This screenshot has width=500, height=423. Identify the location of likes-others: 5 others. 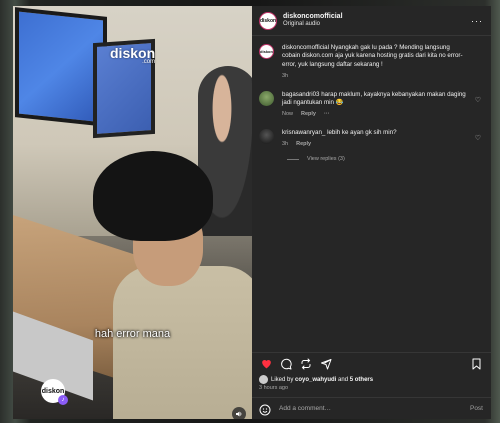
(361, 380).